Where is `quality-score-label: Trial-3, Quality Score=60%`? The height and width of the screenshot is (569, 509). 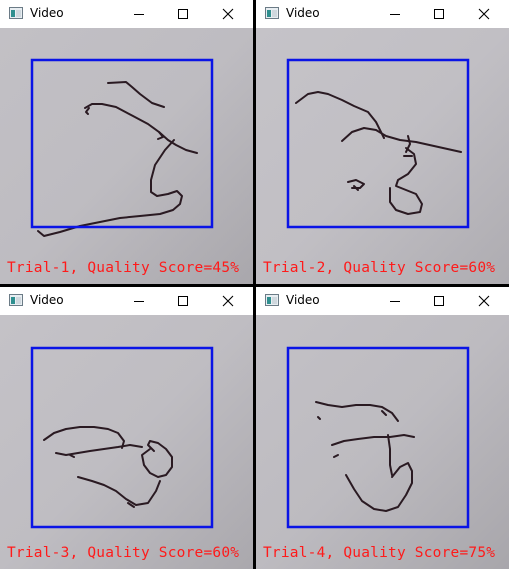
quality-score-label: Trial-3, Quality Score=60% is located at coordinates (123, 553).